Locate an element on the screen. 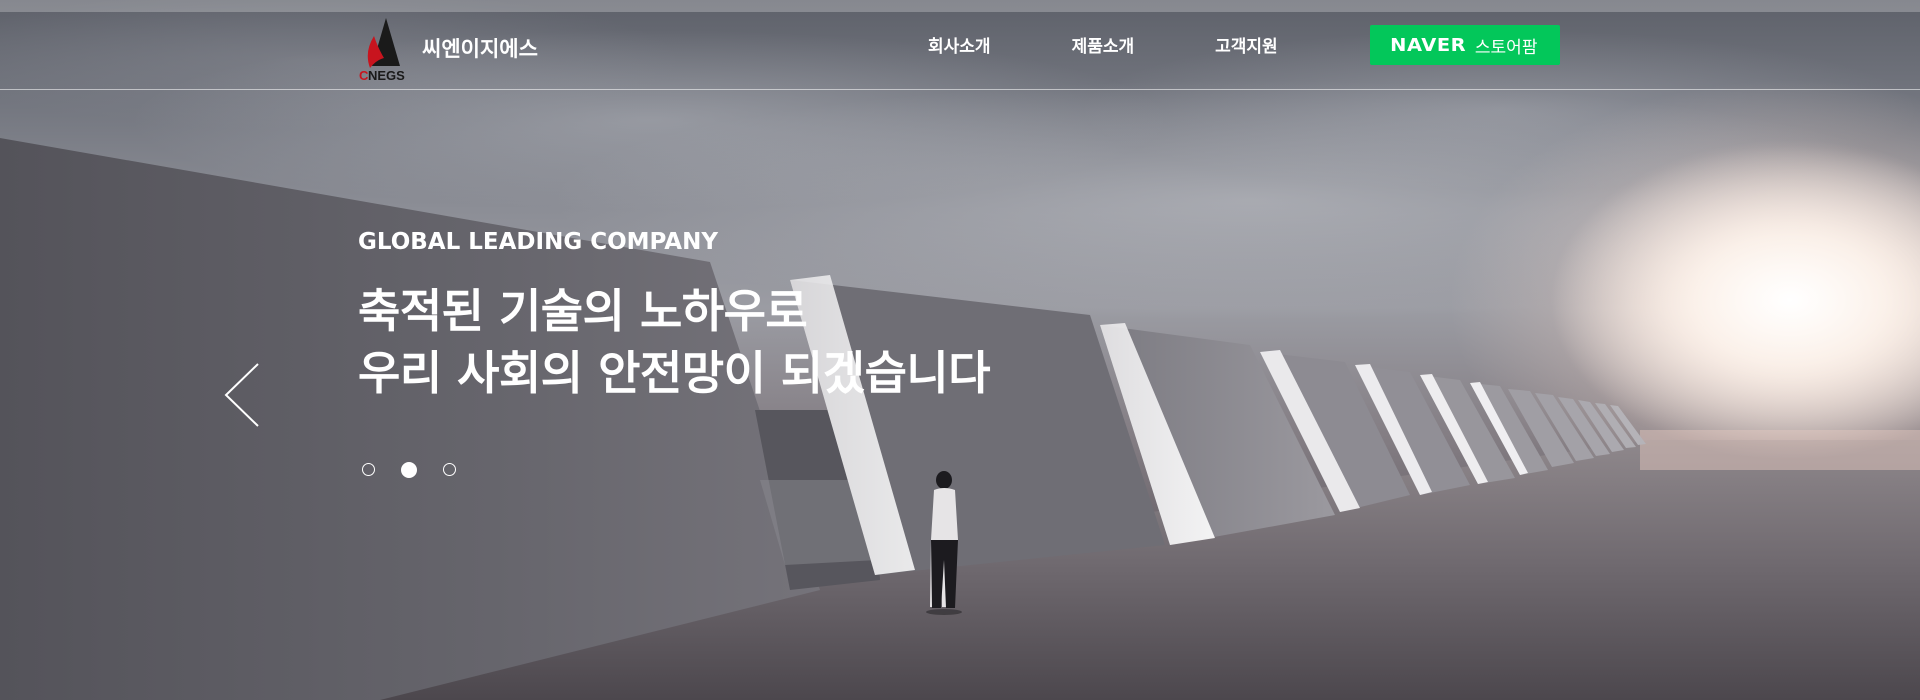  hero-title-line-1: 축적된 기술의 노하우로 is located at coordinates (583, 311).